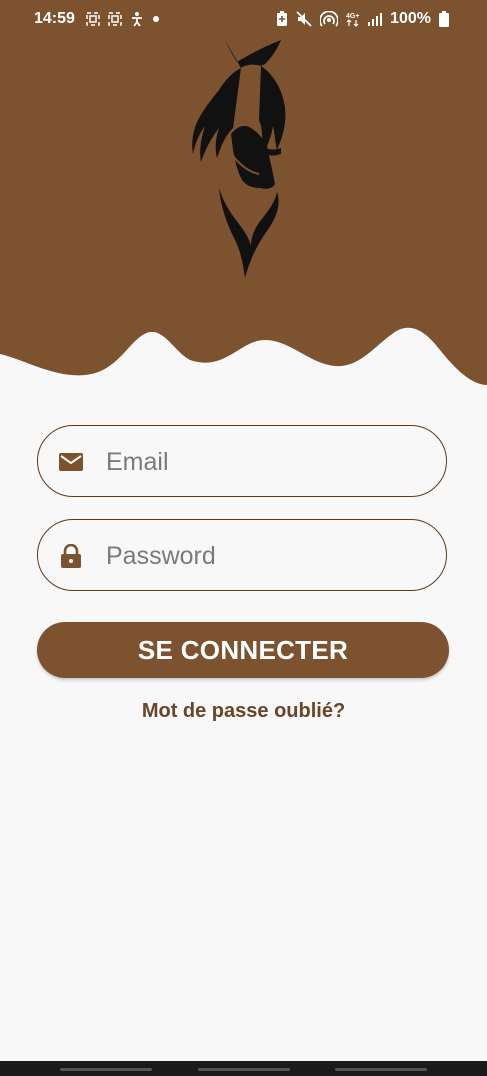 This screenshot has width=487, height=1076. What do you see at coordinates (444, 19) in the screenshot?
I see `battery-icon` at bounding box center [444, 19].